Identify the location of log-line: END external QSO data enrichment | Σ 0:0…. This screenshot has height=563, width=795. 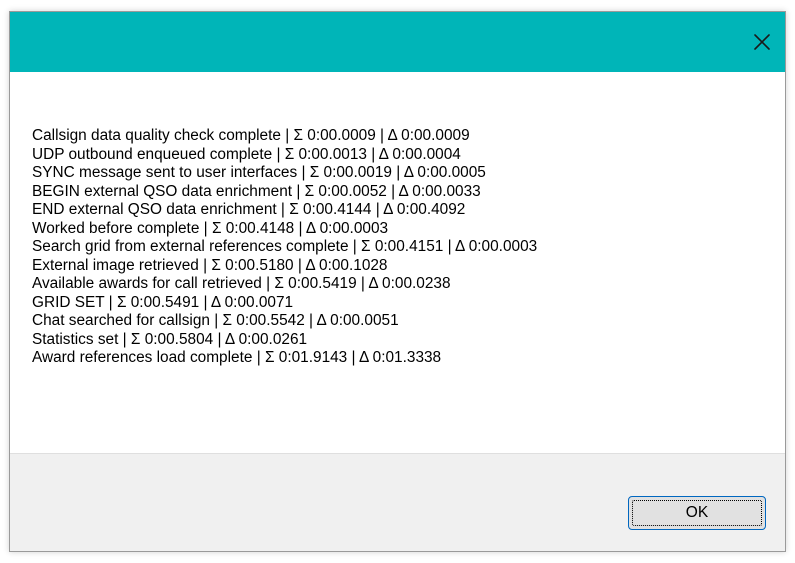
(249, 209).